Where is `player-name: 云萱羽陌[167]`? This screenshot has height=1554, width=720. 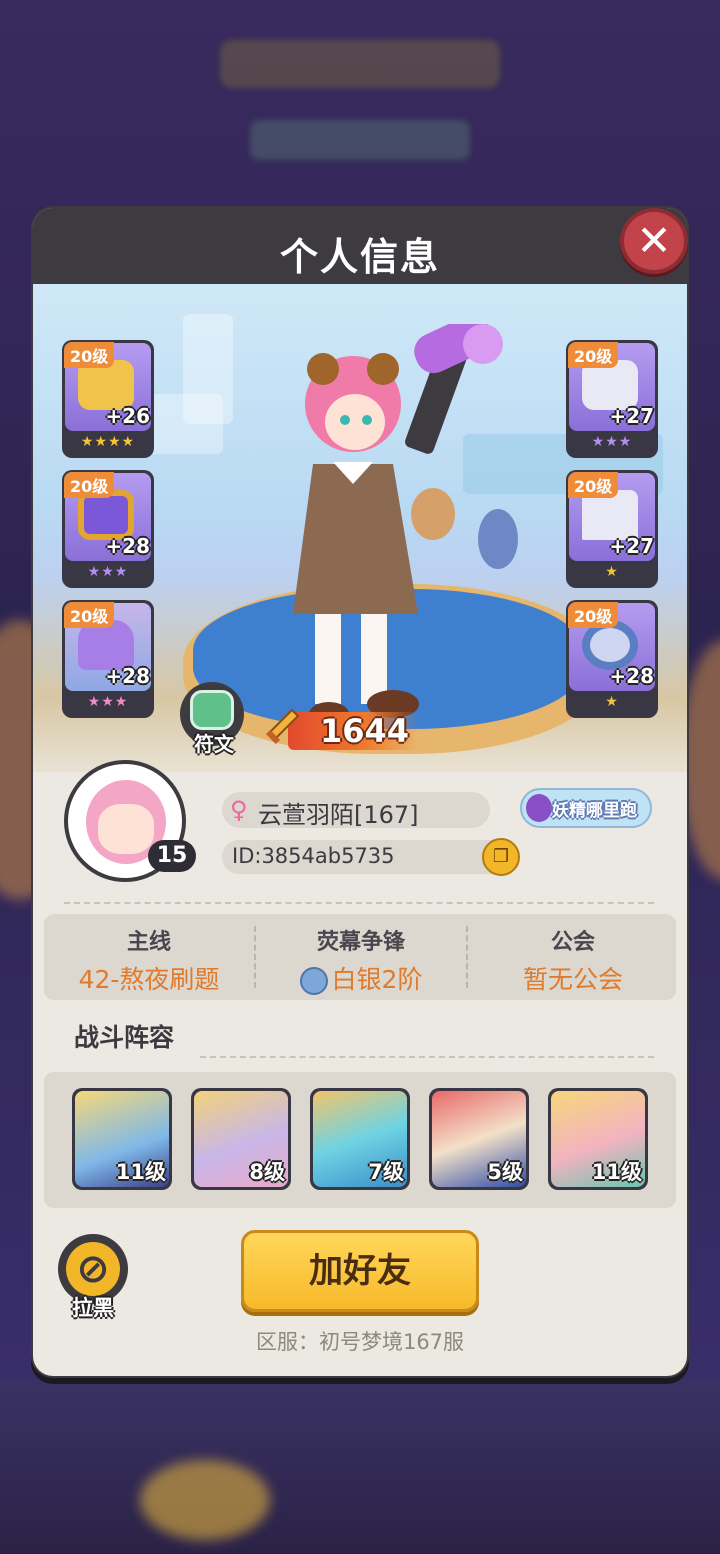
player-name: 云萱羽陌[167] is located at coordinates (338, 815).